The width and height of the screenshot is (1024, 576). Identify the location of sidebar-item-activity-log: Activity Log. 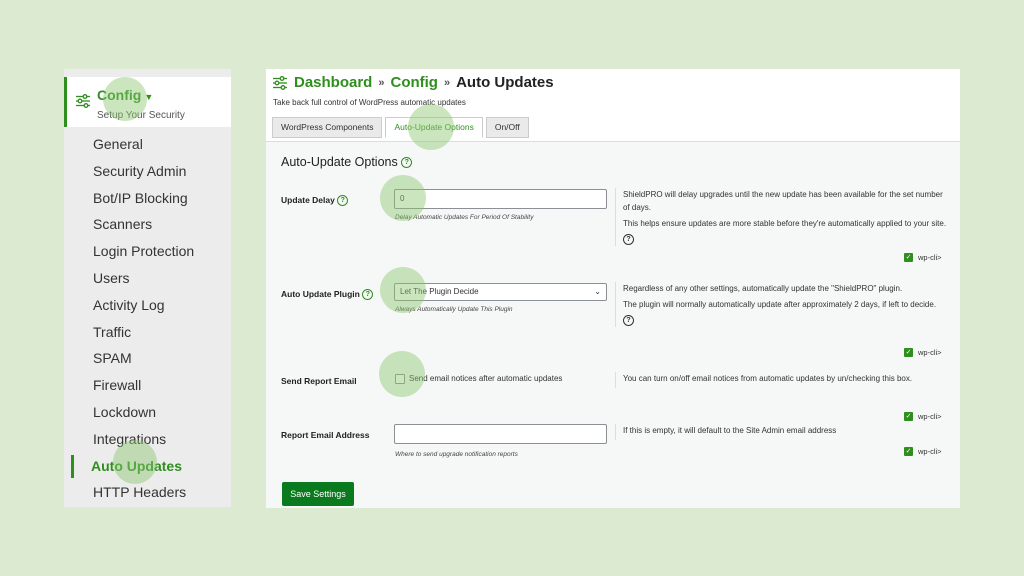
(147, 305).